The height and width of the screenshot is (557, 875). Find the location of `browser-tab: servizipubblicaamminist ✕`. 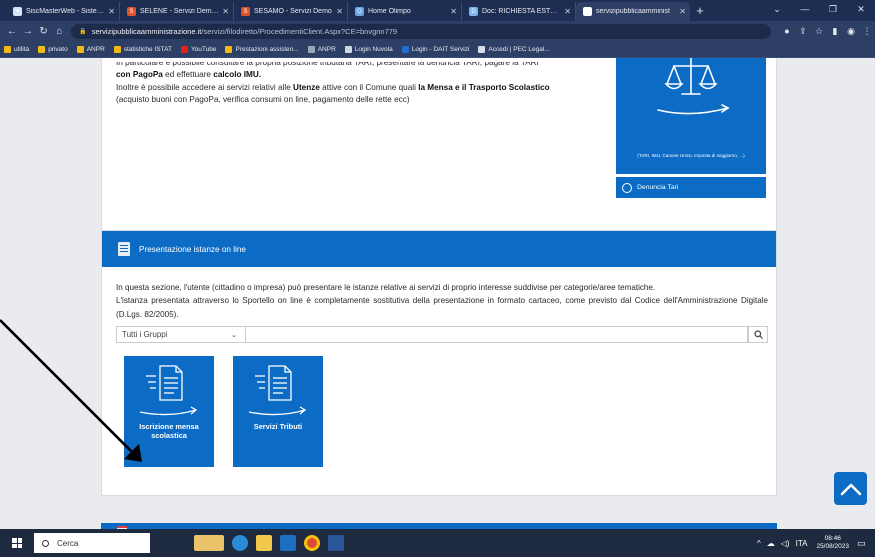

browser-tab: servizipubblicaamminist ✕ is located at coordinates (633, 11).